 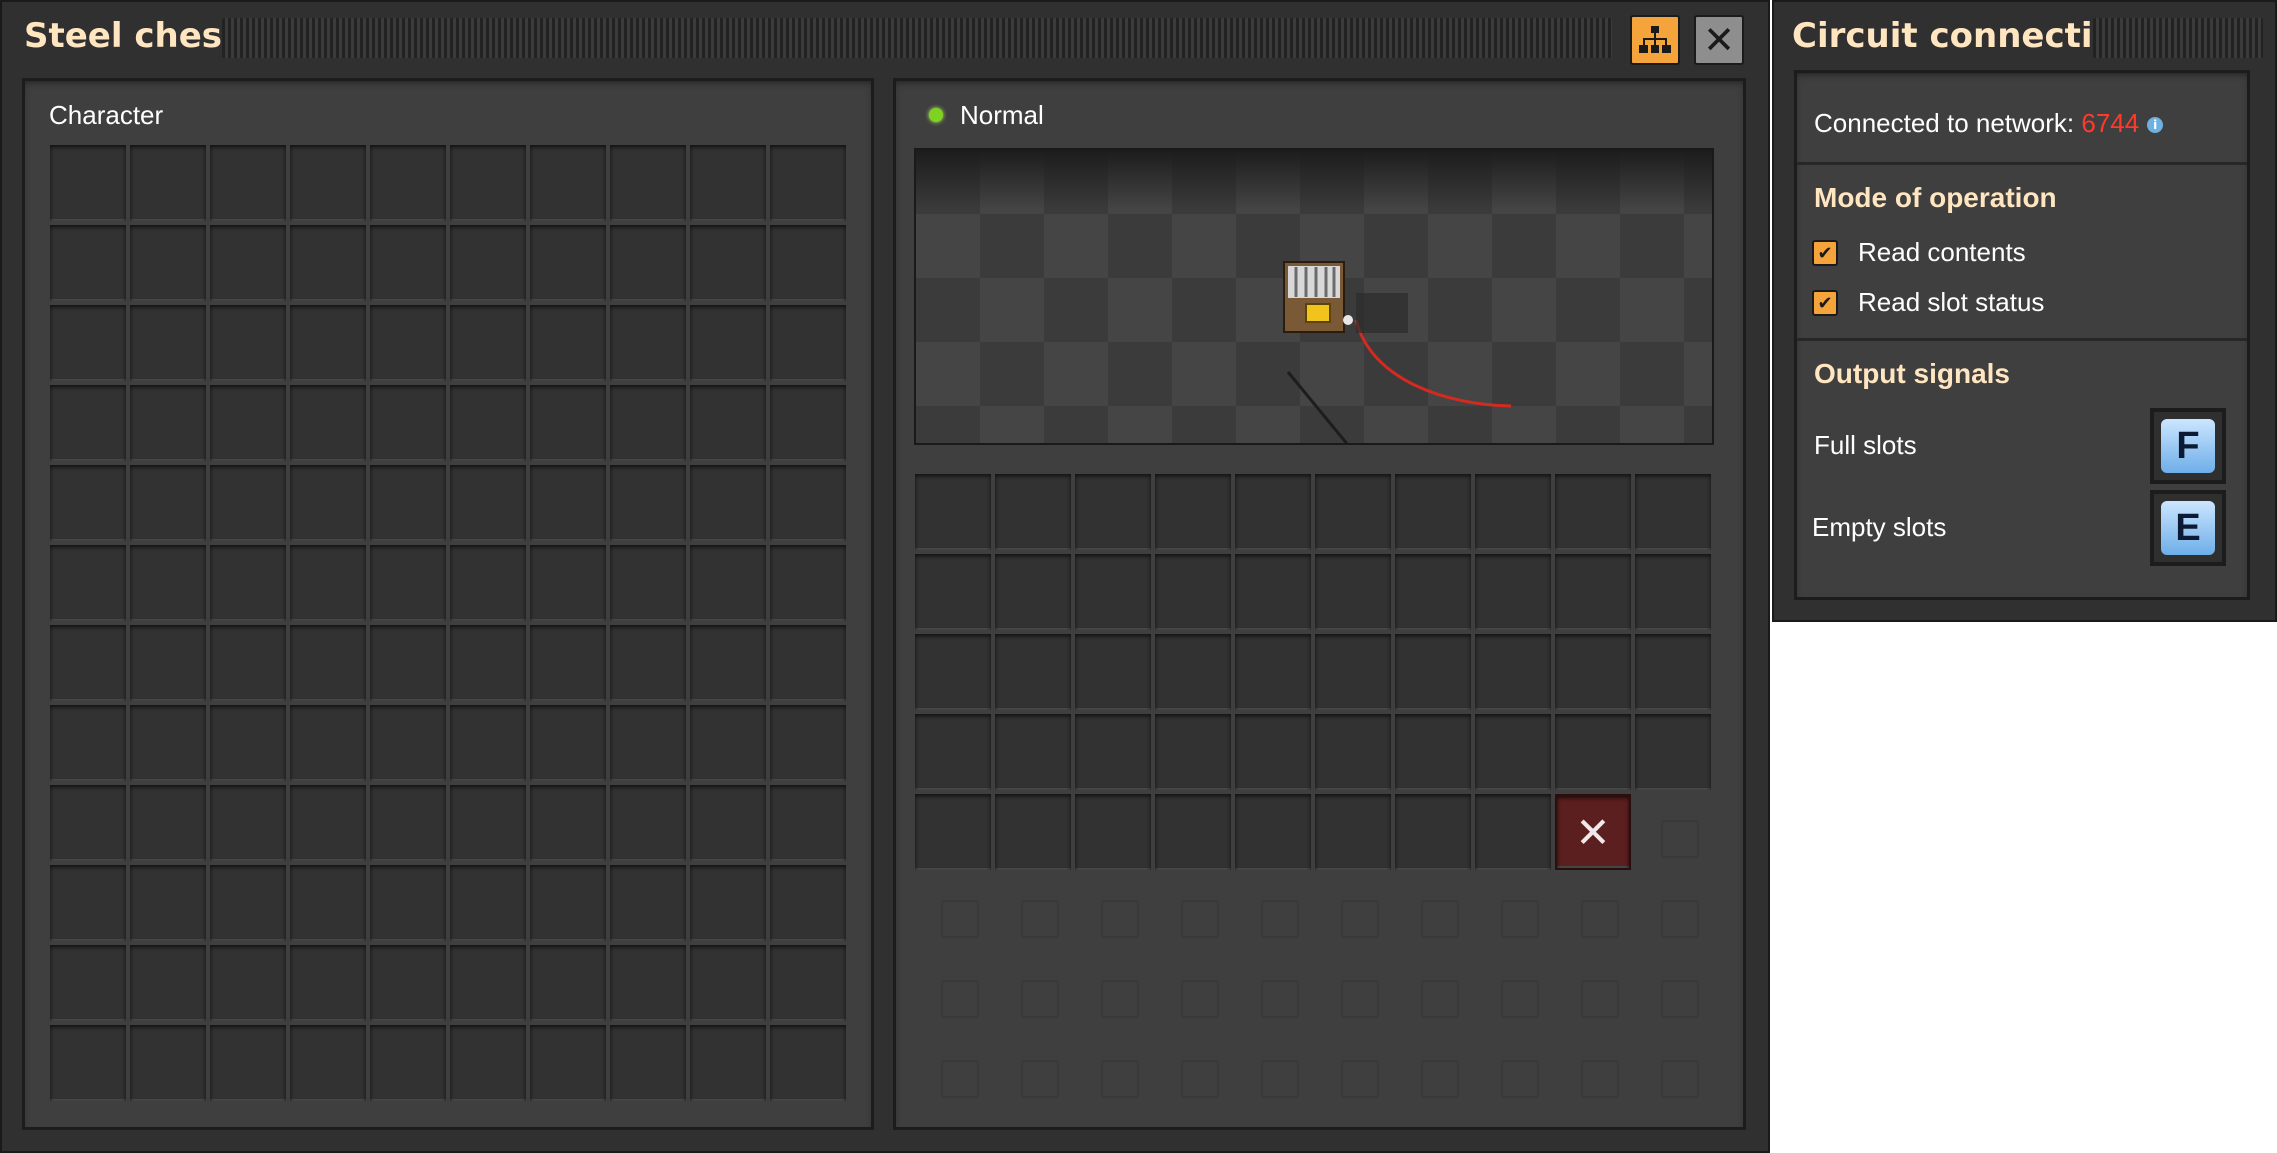 What do you see at coordinates (1825, 253) in the screenshot?
I see `read-contents-checkbox: ✔` at bounding box center [1825, 253].